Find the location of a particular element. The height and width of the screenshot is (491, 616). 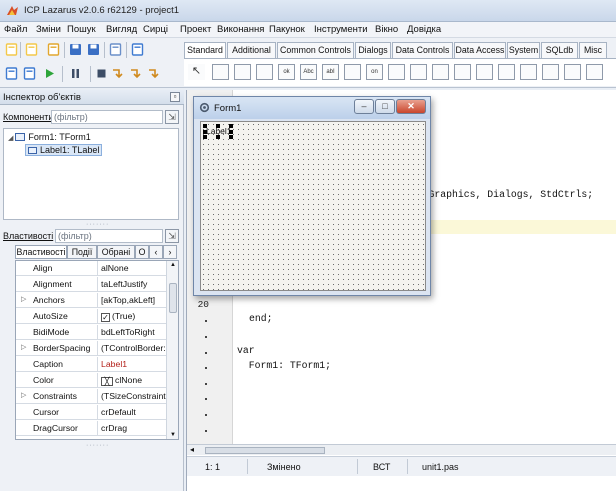

property-row: Caption Label1 is located at coordinates (91, 364).